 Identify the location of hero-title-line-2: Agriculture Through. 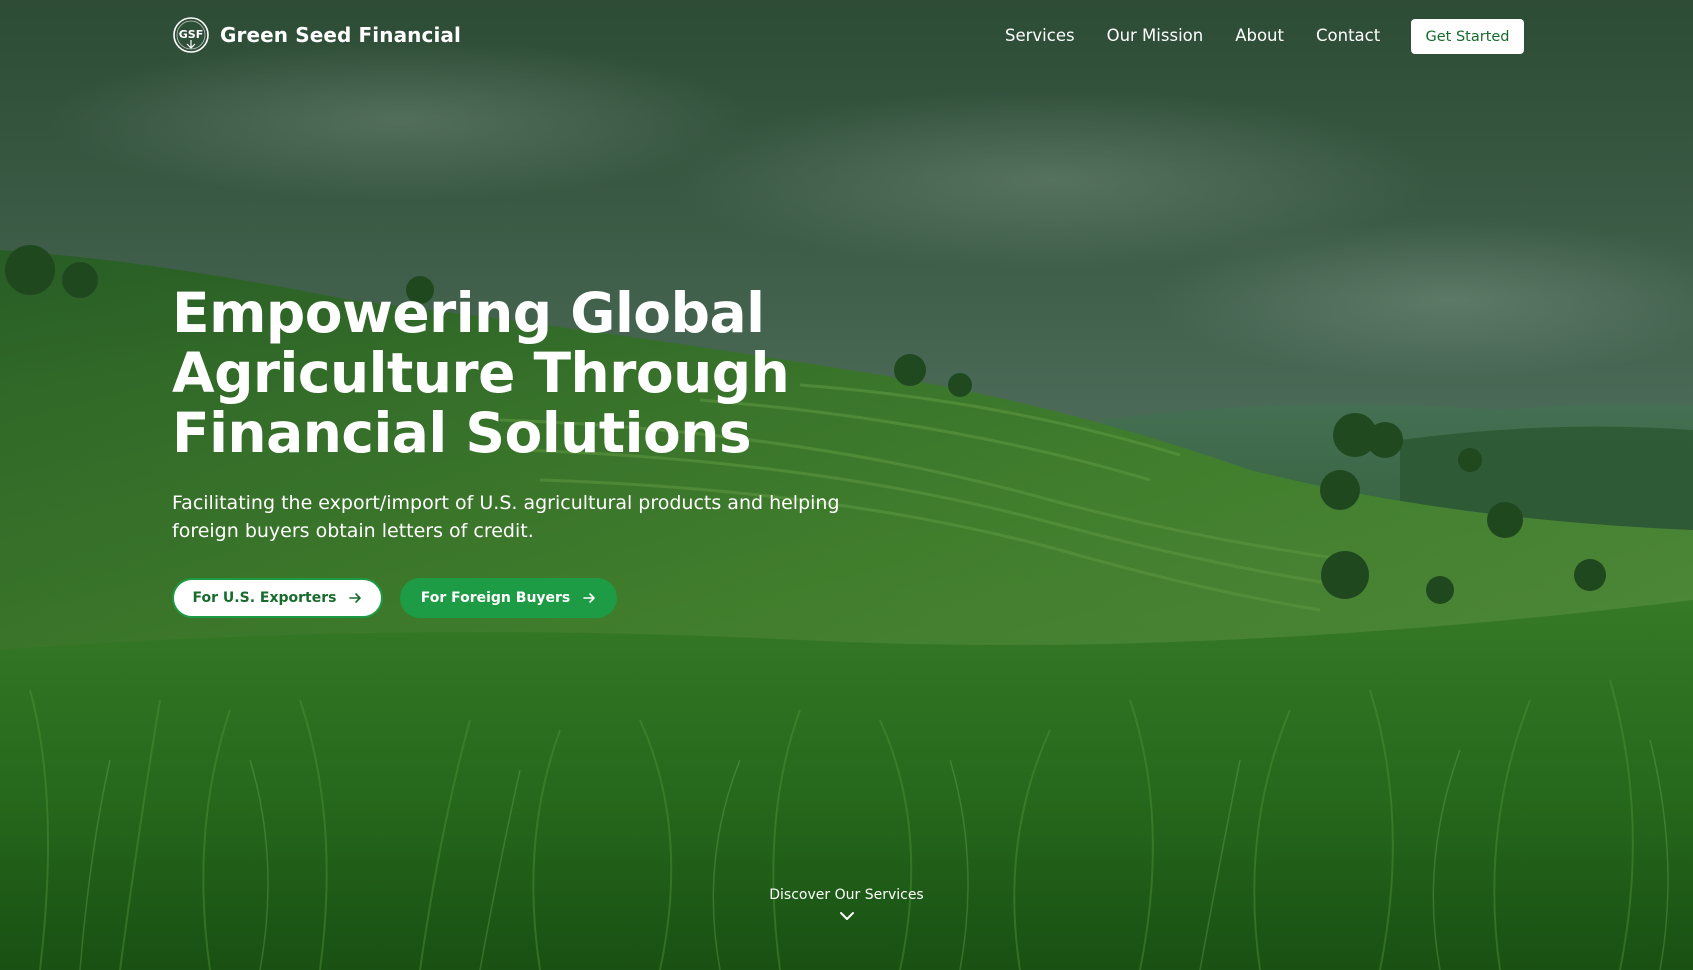
(481, 373).